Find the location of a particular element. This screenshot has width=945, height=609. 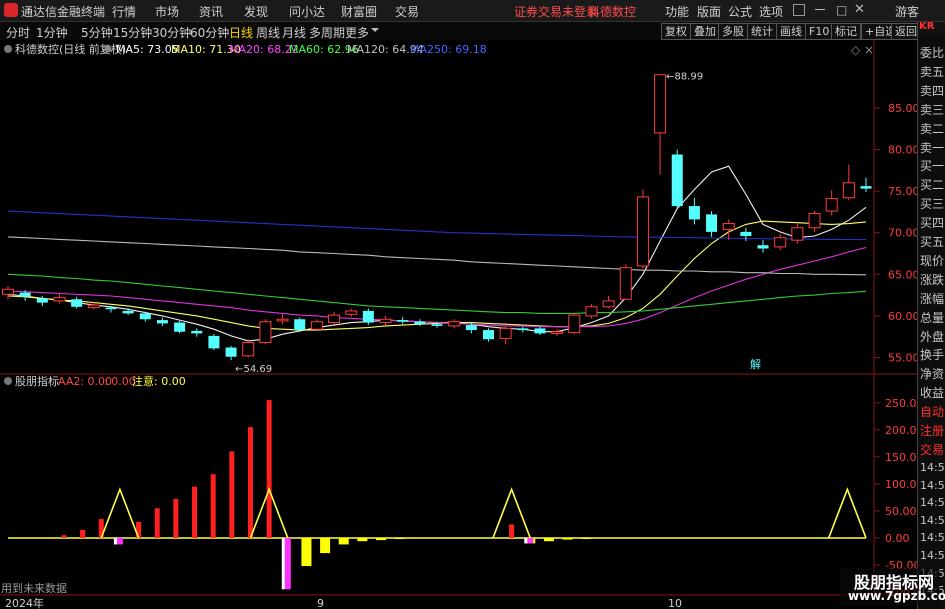

tab-15min: 15分钟 is located at coordinates (132, 32).